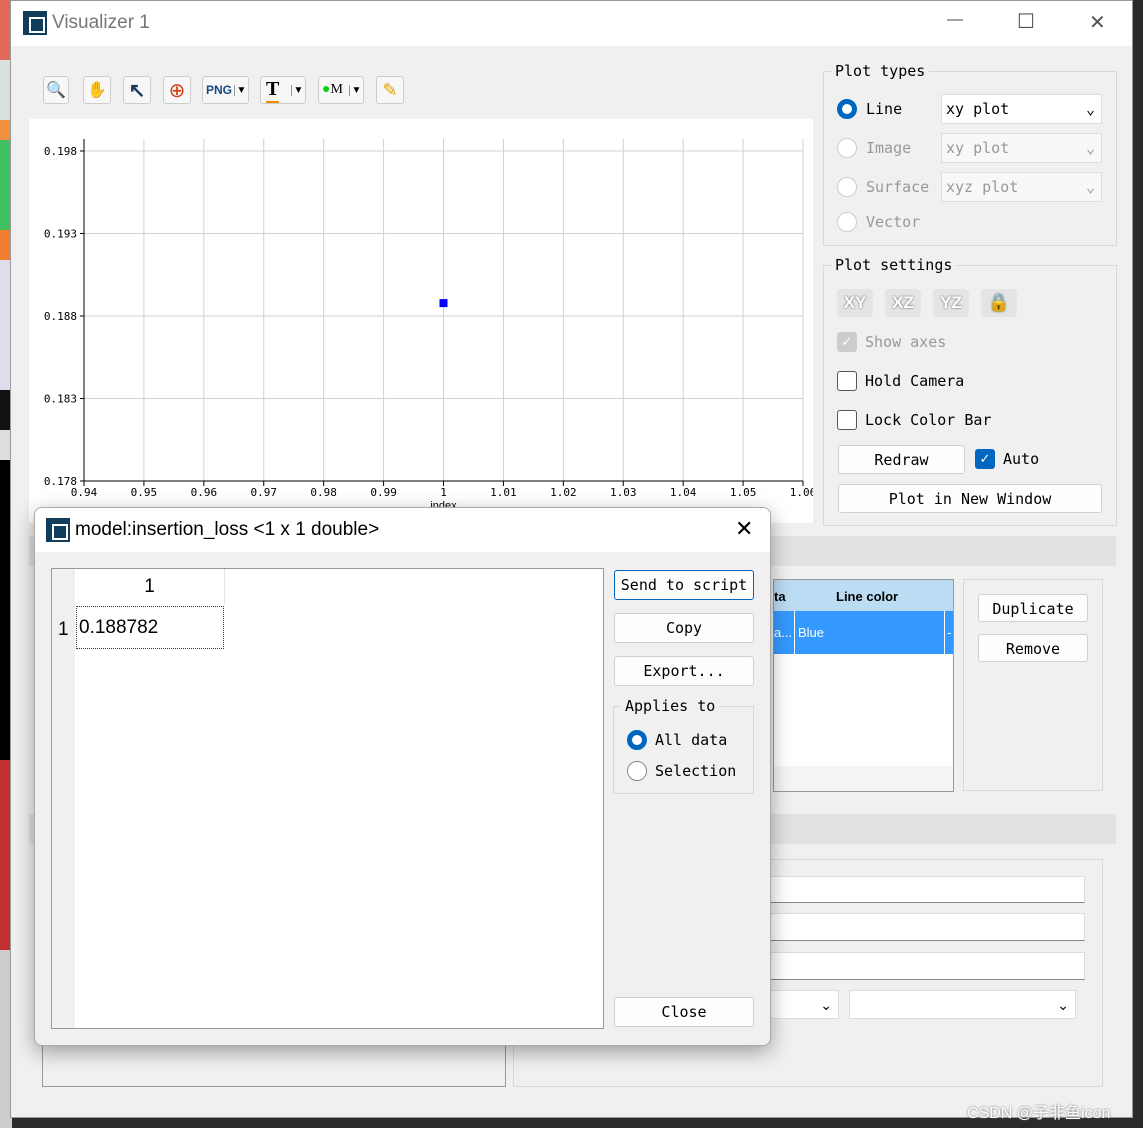 Image resolution: width=1143 pixels, height=1128 pixels. Describe the element at coordinates (503, 492) in the screenshot. I see `x-tick-label: 1.01` at that location.